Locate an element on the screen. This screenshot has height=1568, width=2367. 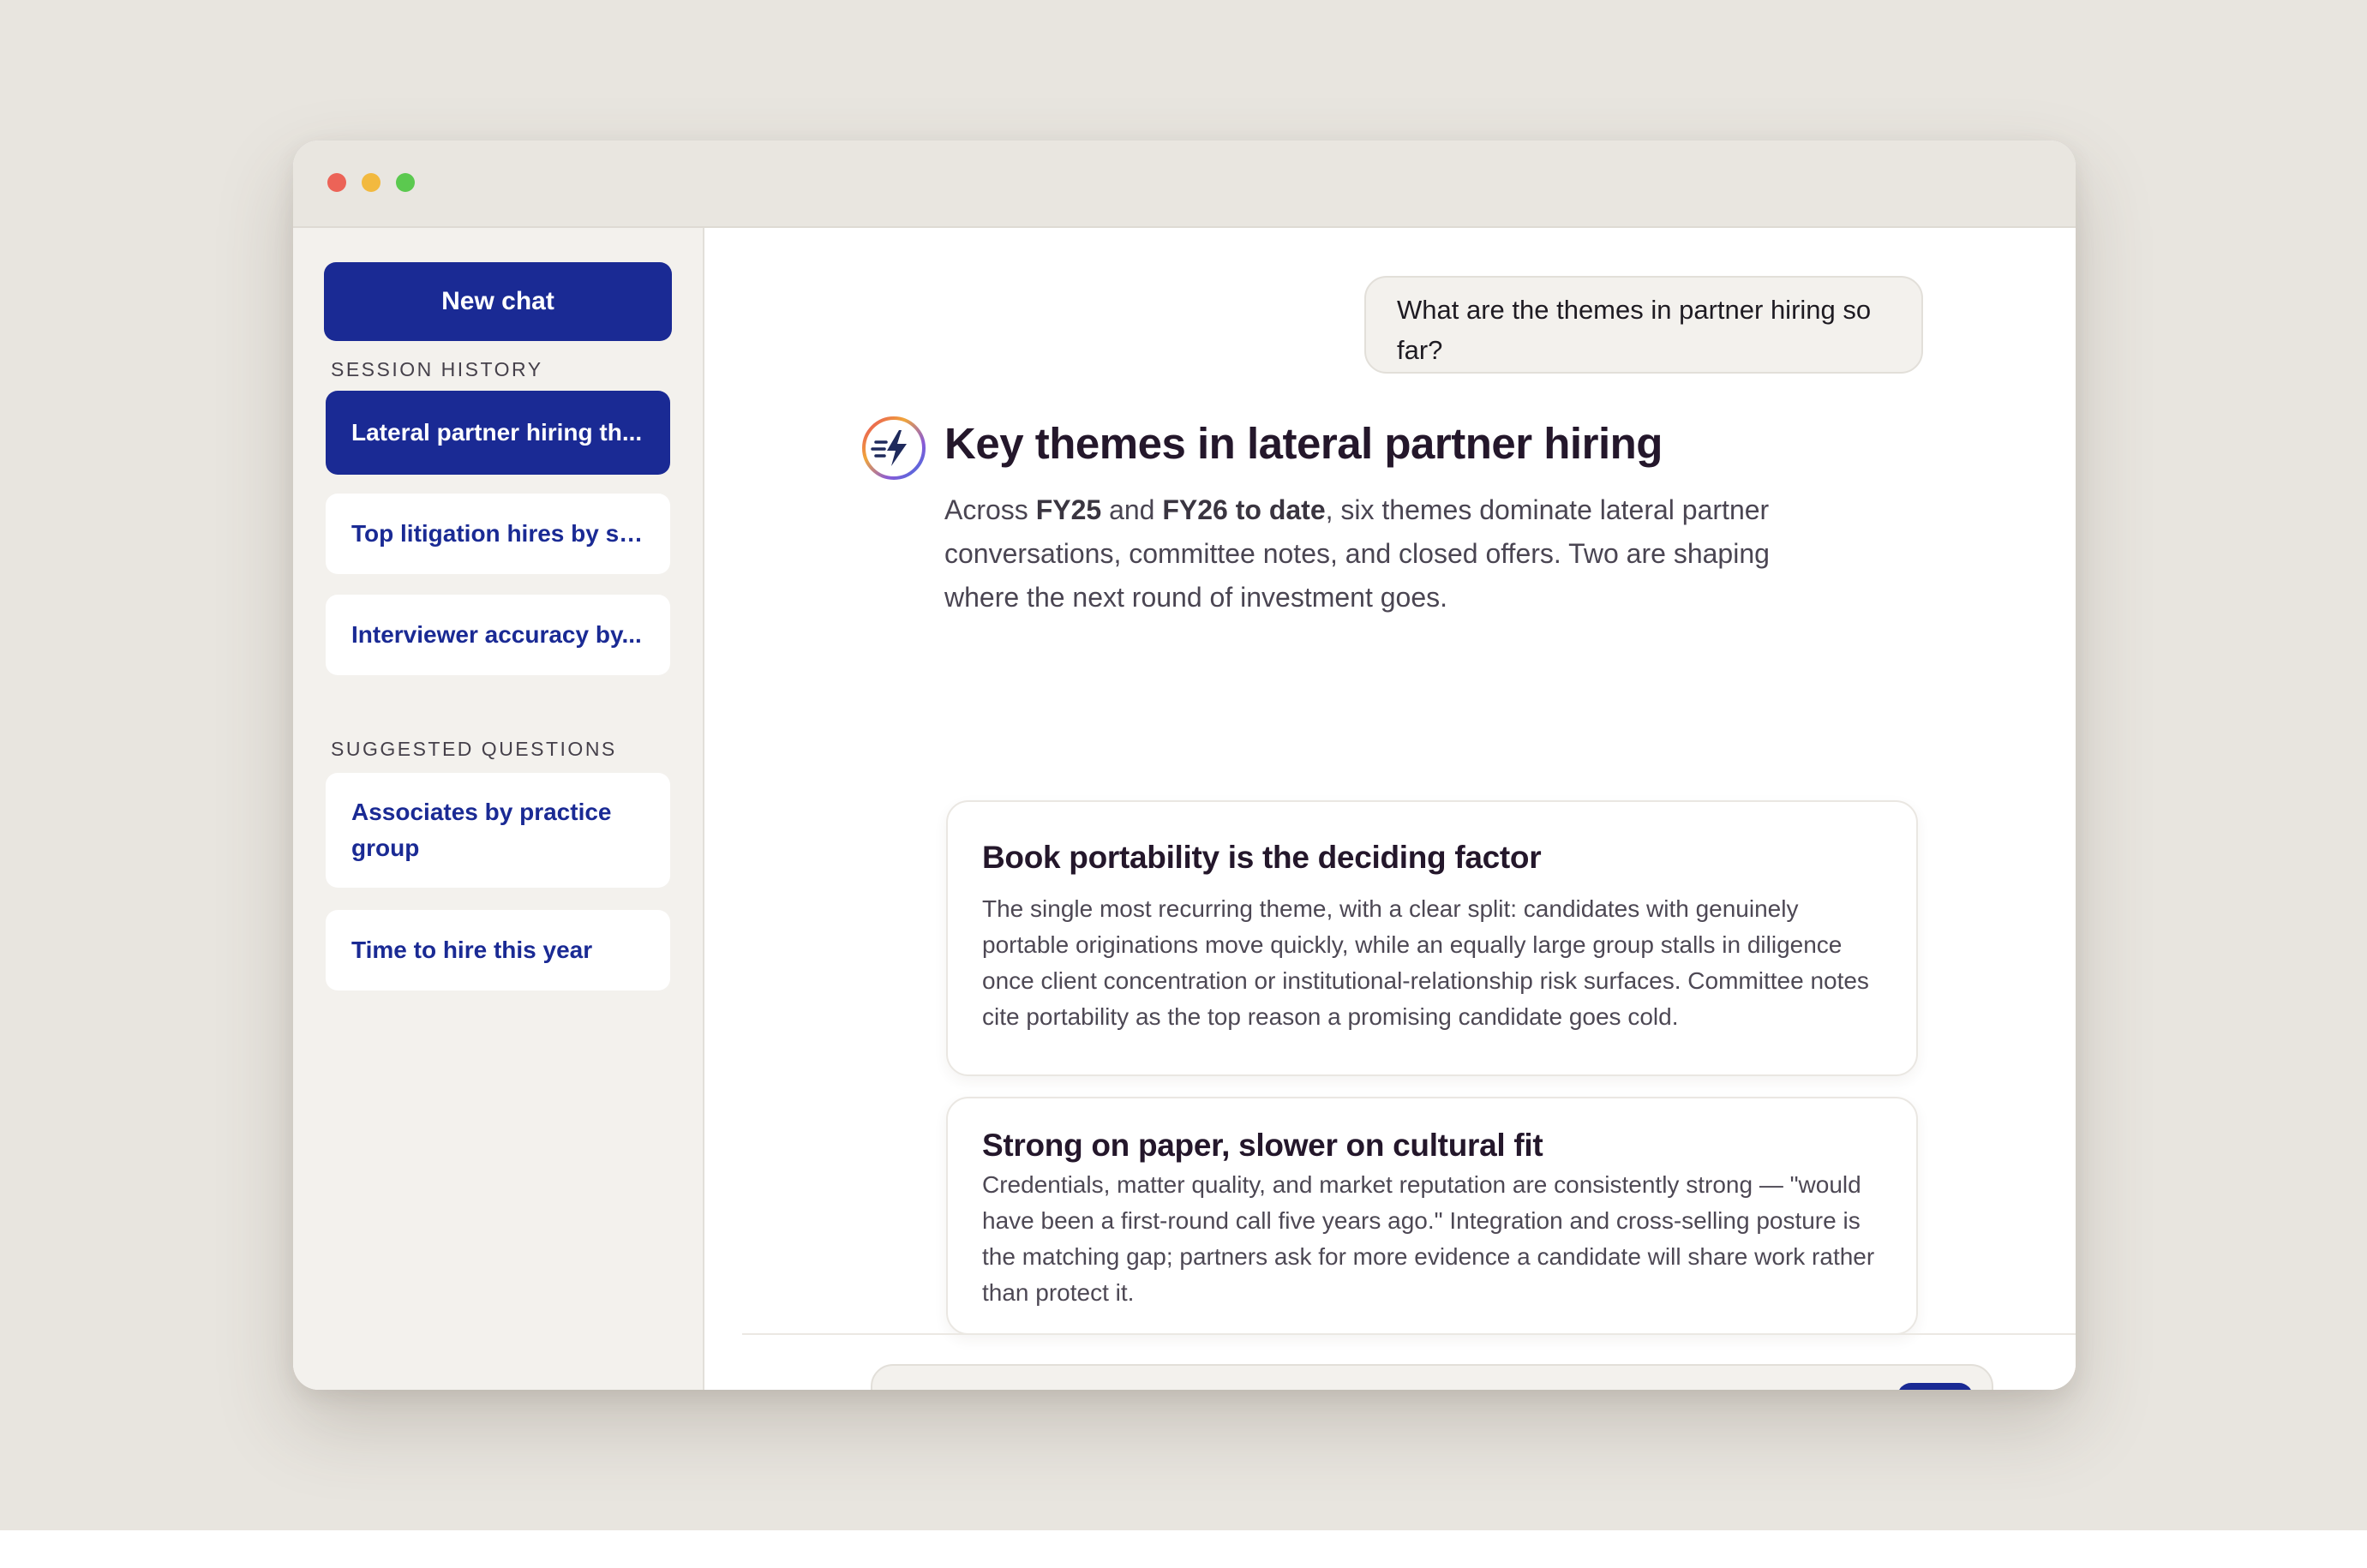
window-titlebar is located at coordinates (1184, 184).